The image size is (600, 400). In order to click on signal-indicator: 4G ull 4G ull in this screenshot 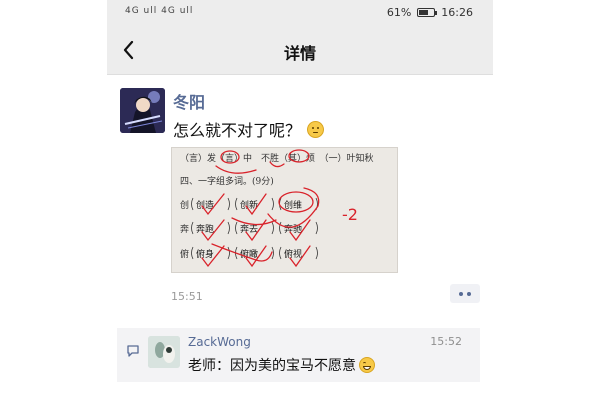, I will do `click(159, 11)`.